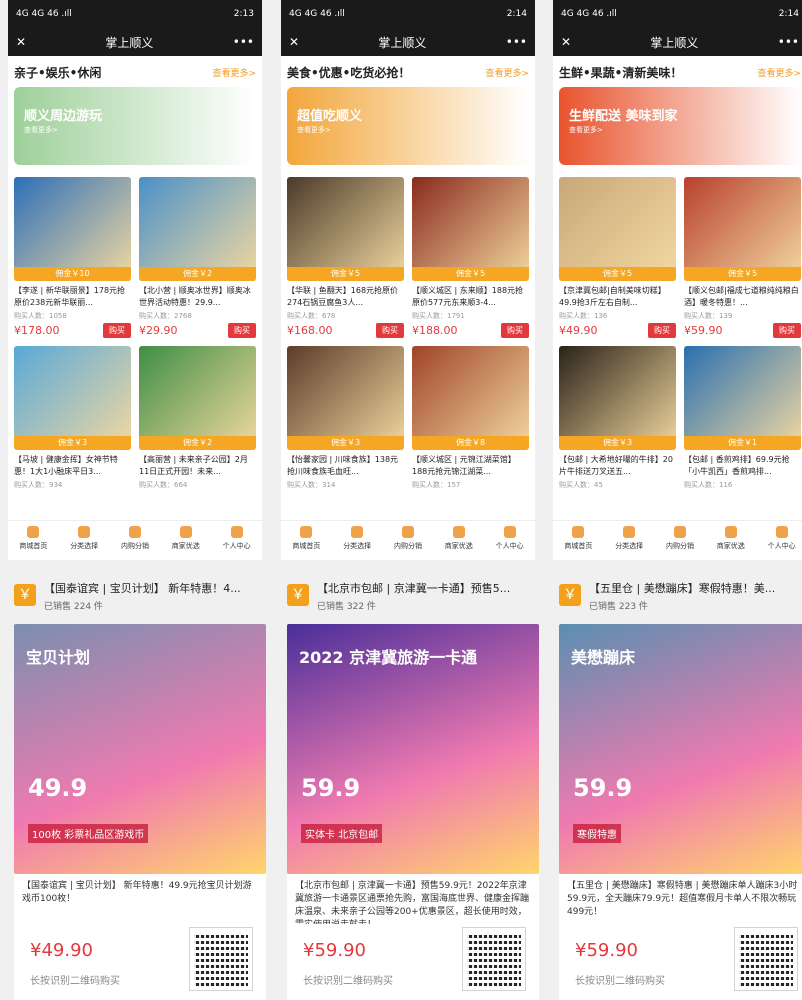 Image resolution: width=802 pixels, height=1000 pixels. Describe the element at coordinates (621, 73) in the screenshot. I see `section-title: 生鲜•果蔬•清新美味！` at that location.